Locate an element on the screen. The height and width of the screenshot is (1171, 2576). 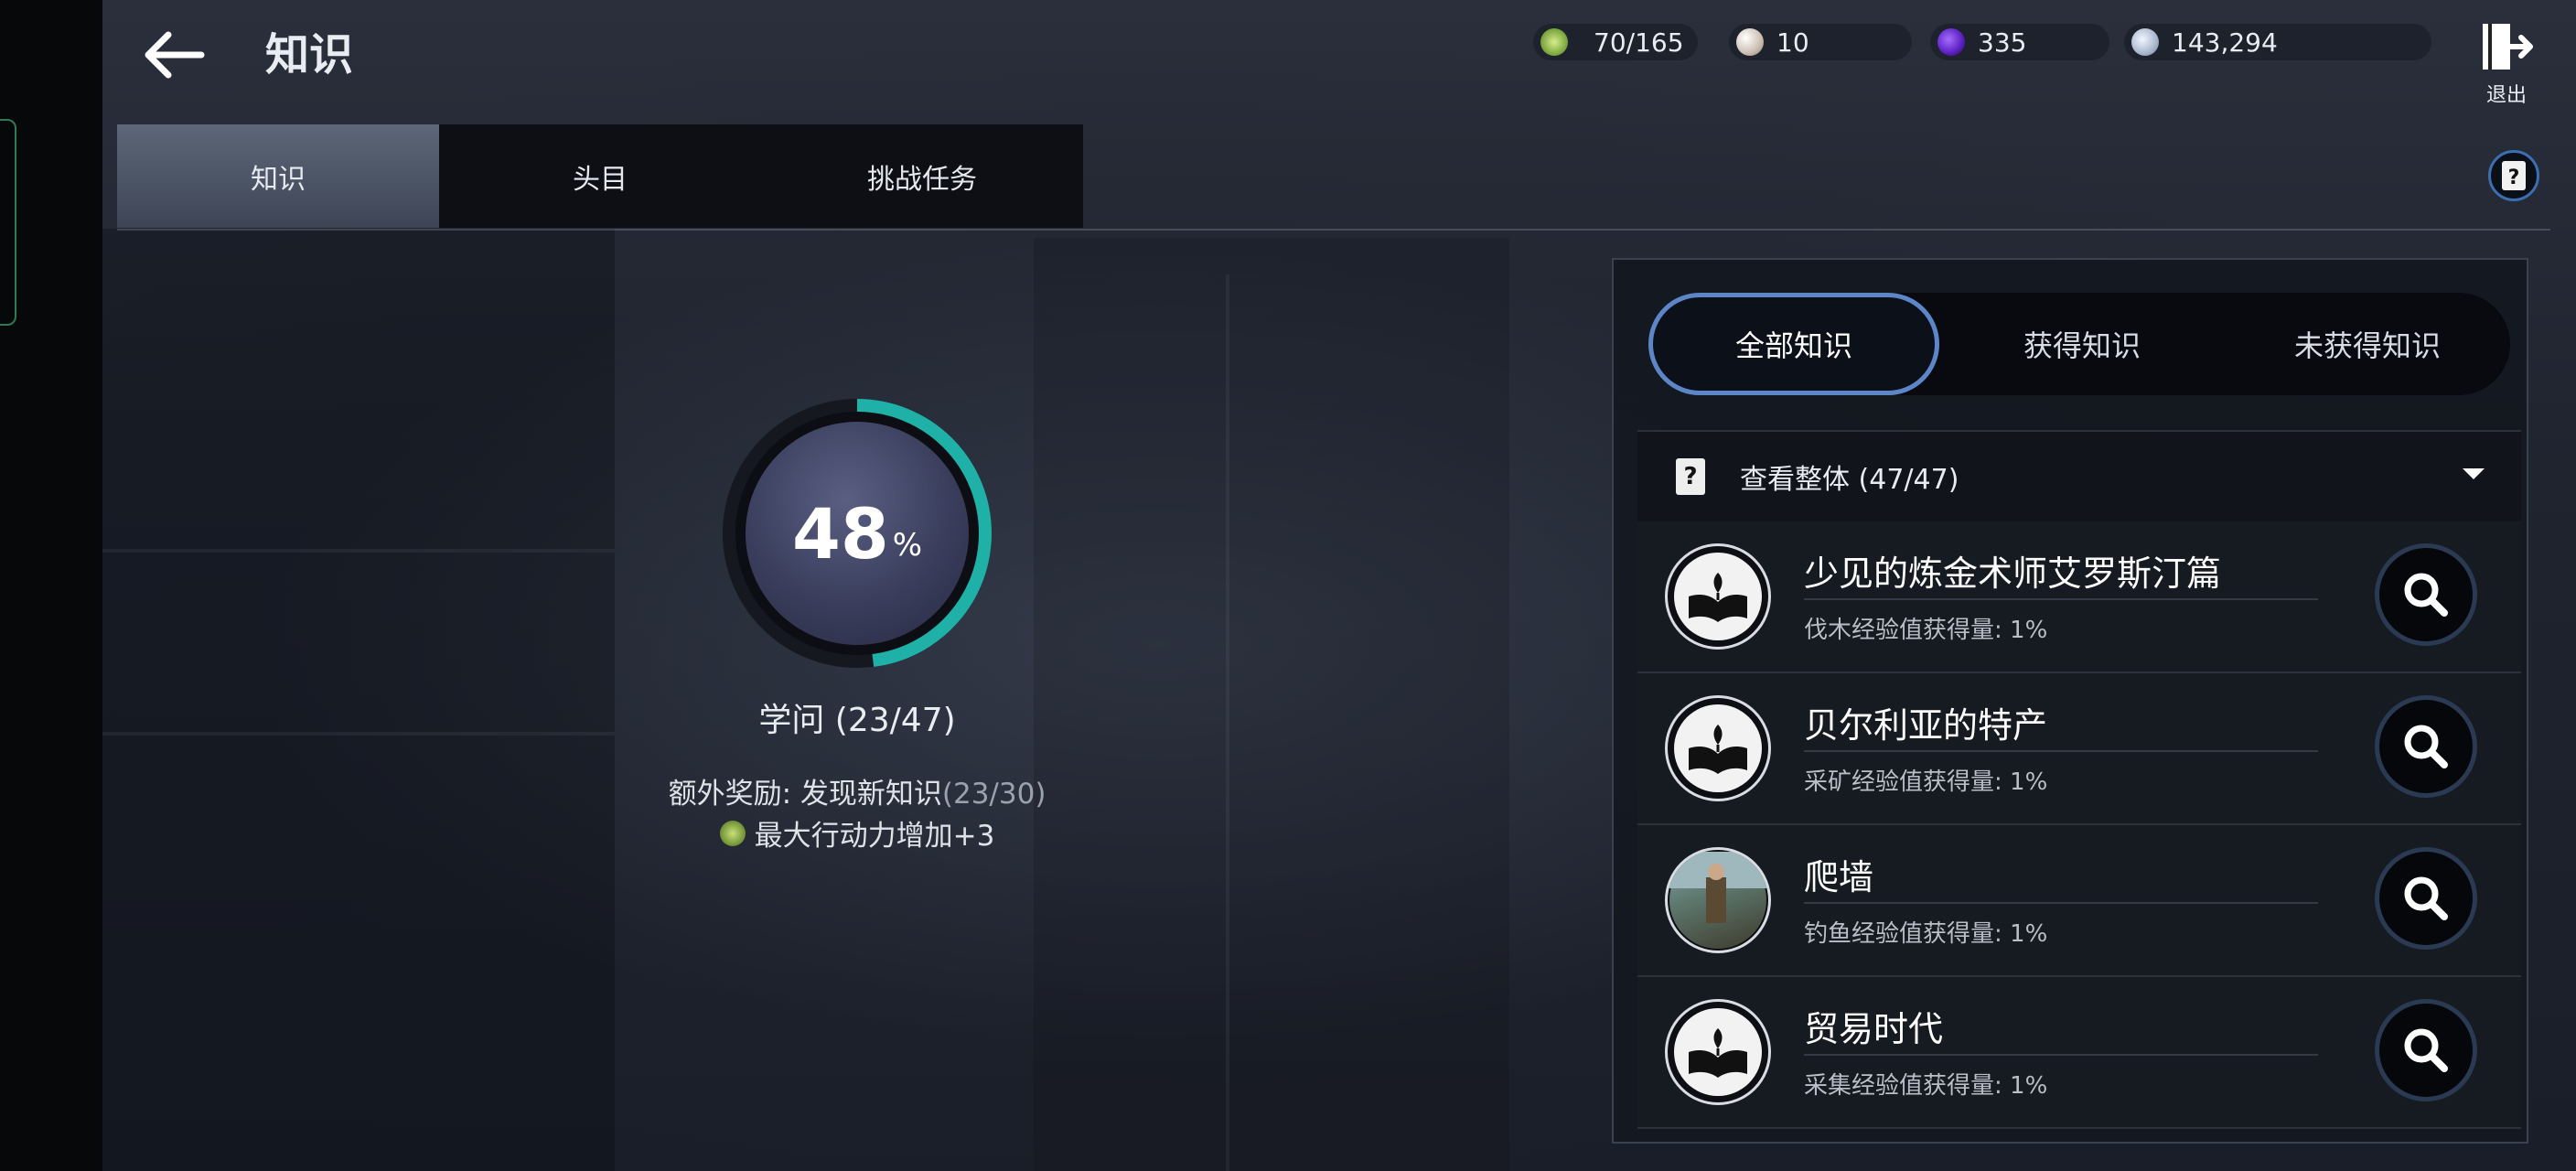
bonus-reward-text: 最大行动力增加+3 is located at coordinates (875, 836).